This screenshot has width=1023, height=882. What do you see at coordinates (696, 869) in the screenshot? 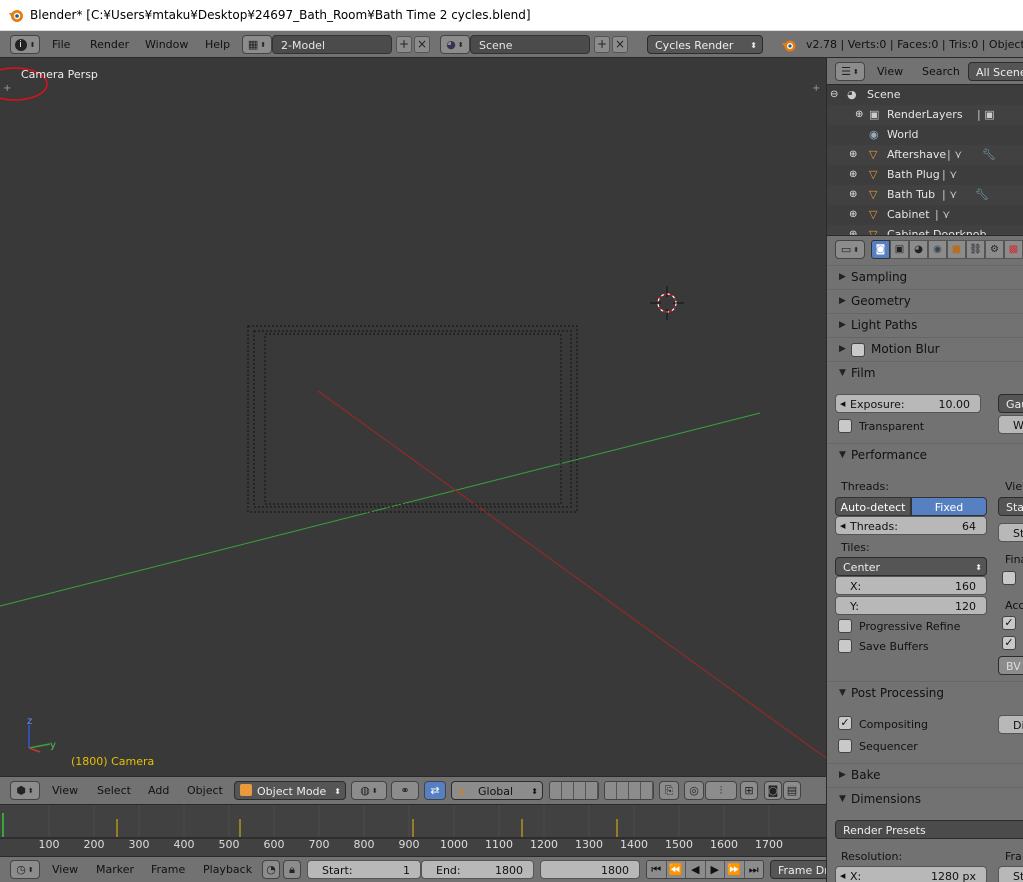
I see `play-reverse-icon: ◀` at bounding box center [696, 869].